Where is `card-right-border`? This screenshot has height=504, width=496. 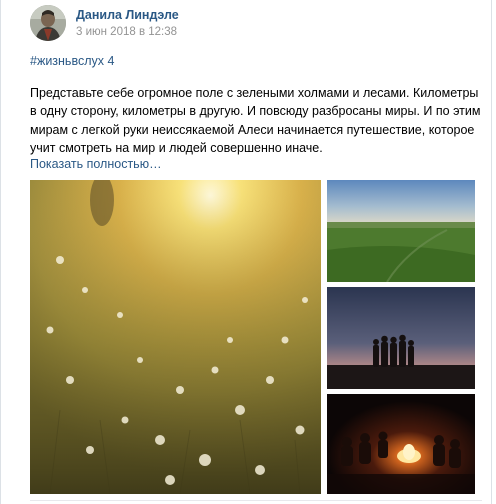 card-right-border is located at coordinates (491, 252).